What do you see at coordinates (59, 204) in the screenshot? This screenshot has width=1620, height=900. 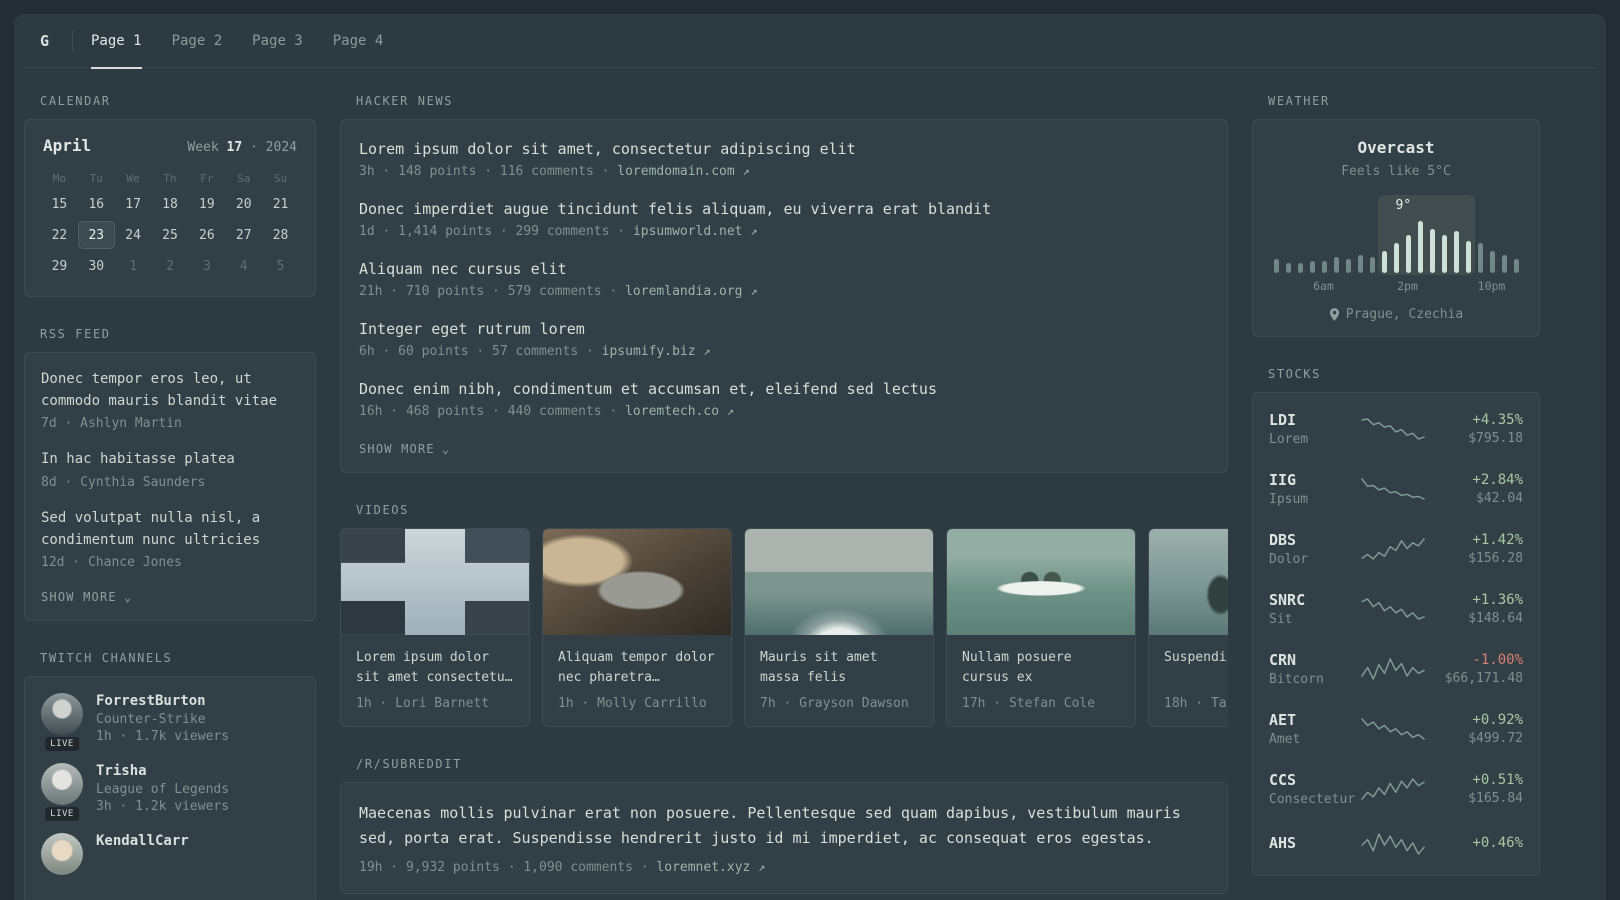 I see `calendar-day: 15` at bounding box center [59, 204].